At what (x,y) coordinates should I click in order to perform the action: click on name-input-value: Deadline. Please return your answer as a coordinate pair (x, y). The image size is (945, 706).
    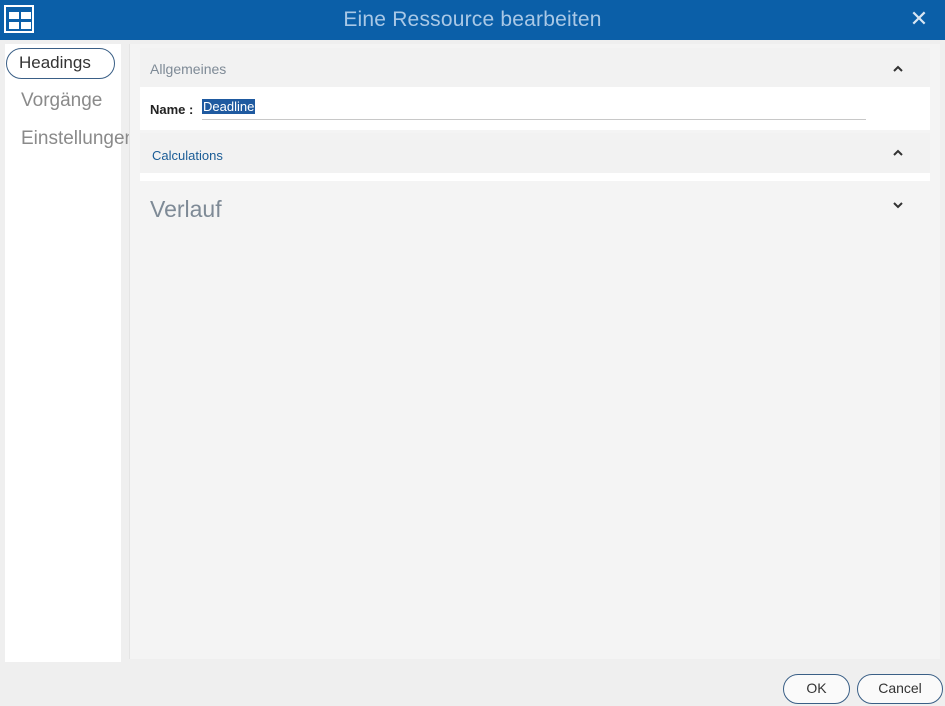
    Looking at the image, I should click on (229, 106).